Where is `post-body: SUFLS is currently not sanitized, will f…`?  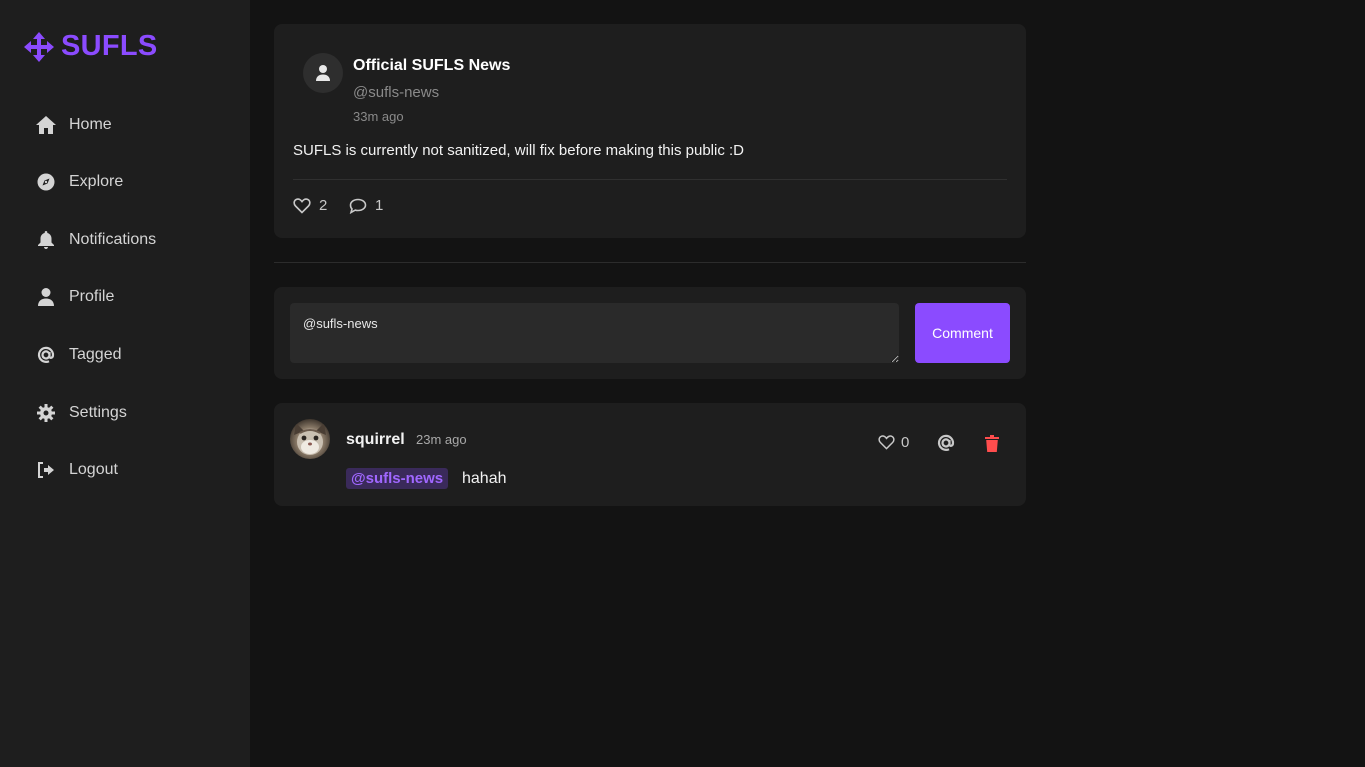
post-body: SUFLS is currently not sanitized, will f… is located at coordinates (519, 150).